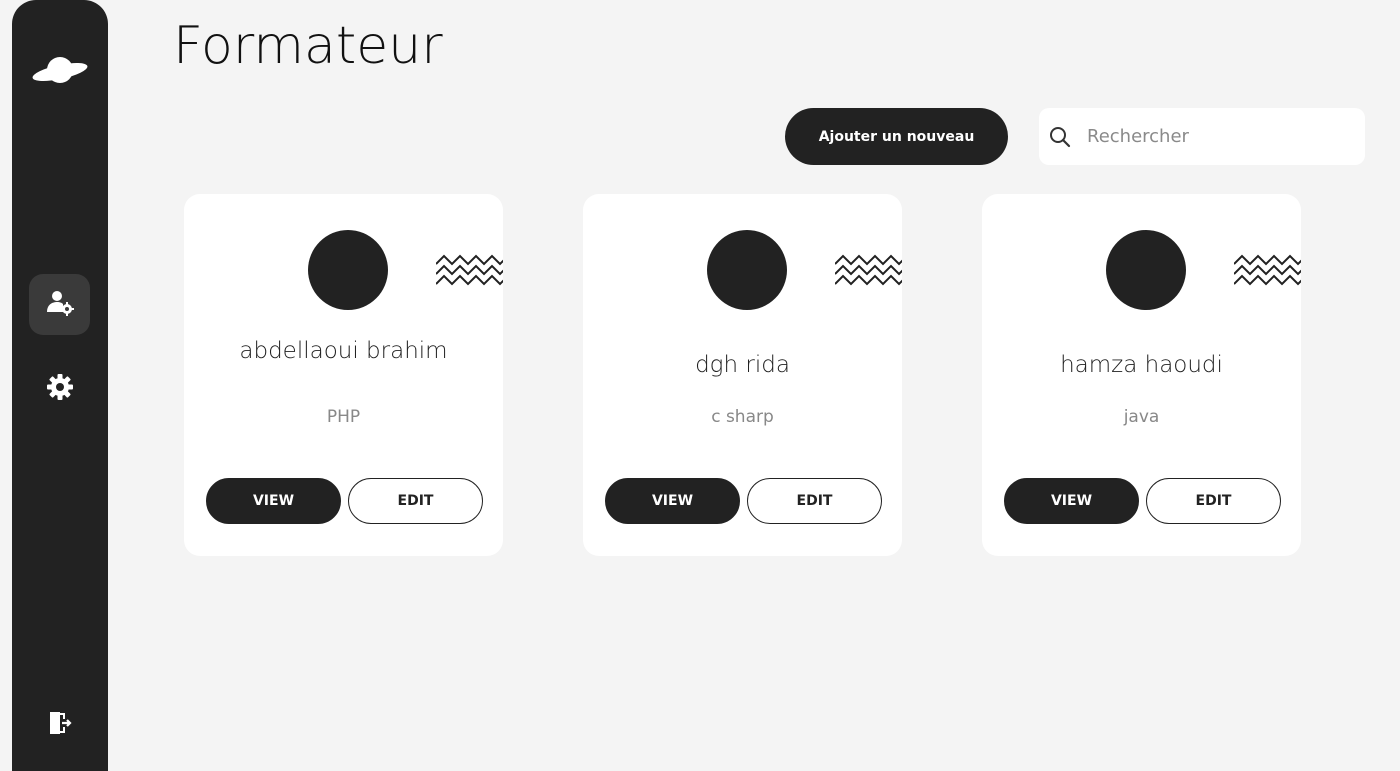 The width and height of the screenshot is (1400, 771). I want to click on trainer-skill: c sharp, so click(742, 417).